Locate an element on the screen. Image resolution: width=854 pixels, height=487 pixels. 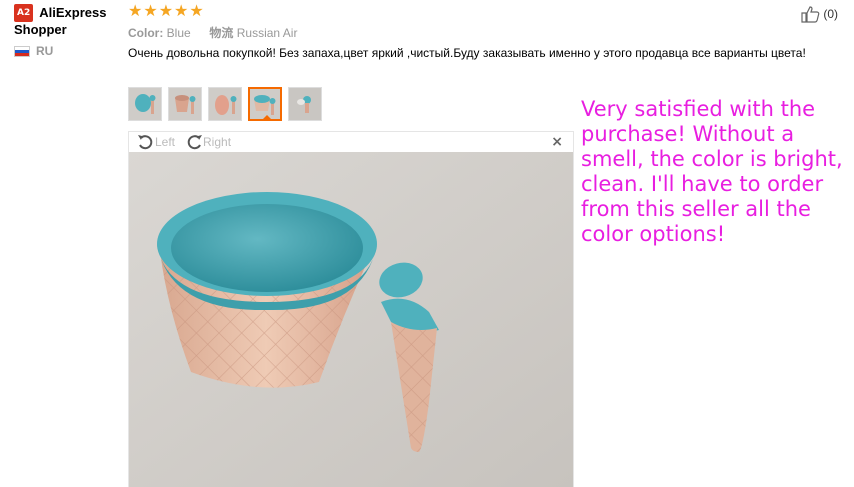
thumbnail-strip is located at coordinates (225, 104).